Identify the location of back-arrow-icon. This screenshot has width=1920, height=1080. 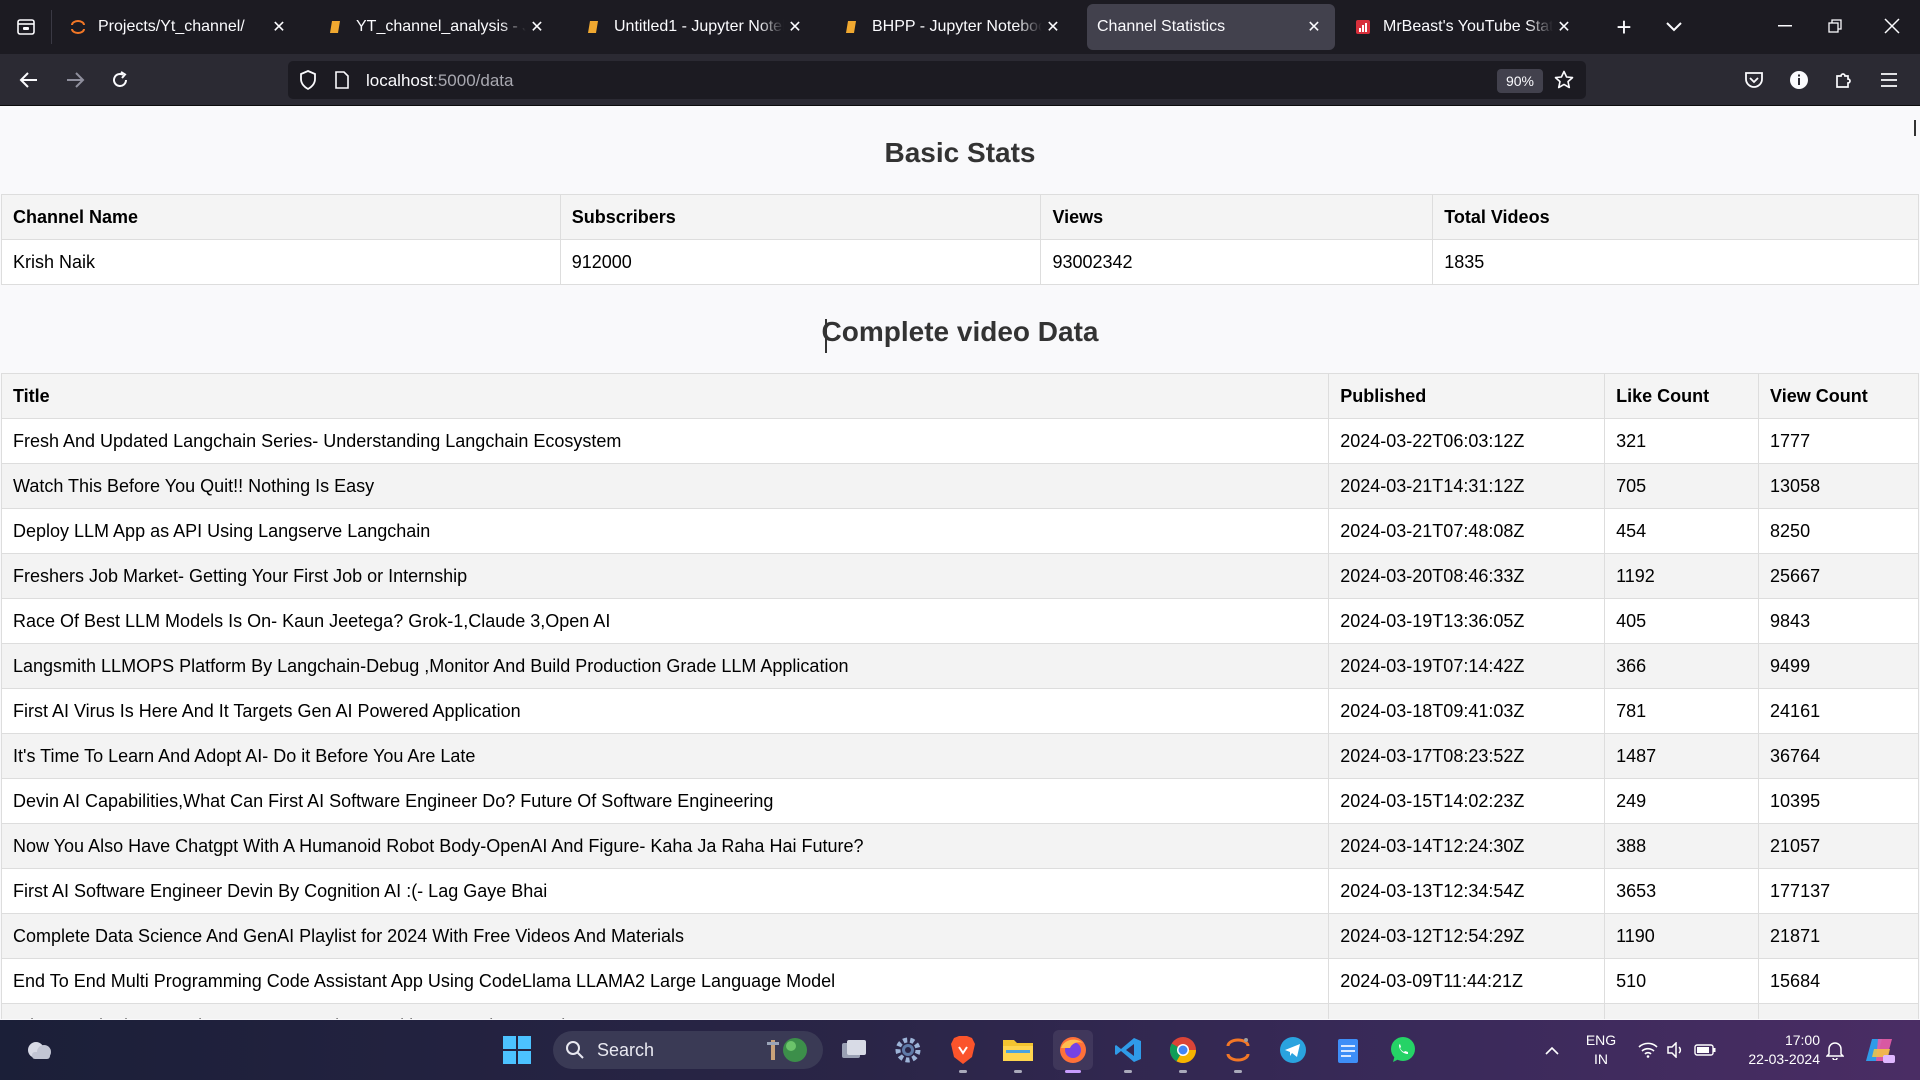
(28, 80).